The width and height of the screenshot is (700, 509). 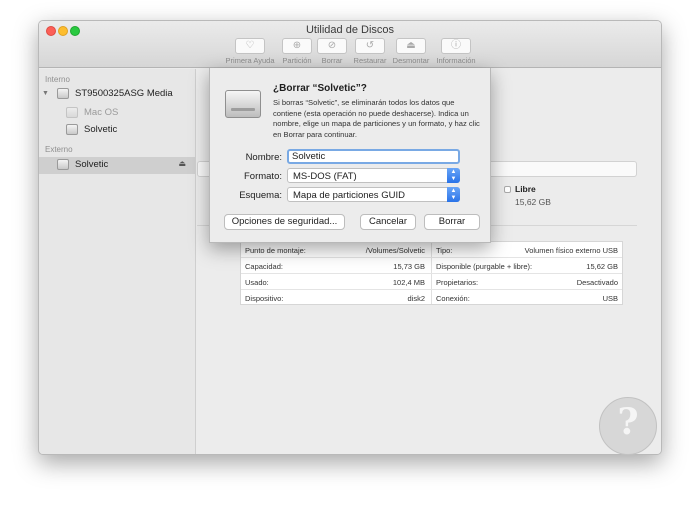 What do you see at coordinates (101, 112) in the screenshot?
I see `sidebar-item-label: Mac OS` at bounding box center [101, 112].